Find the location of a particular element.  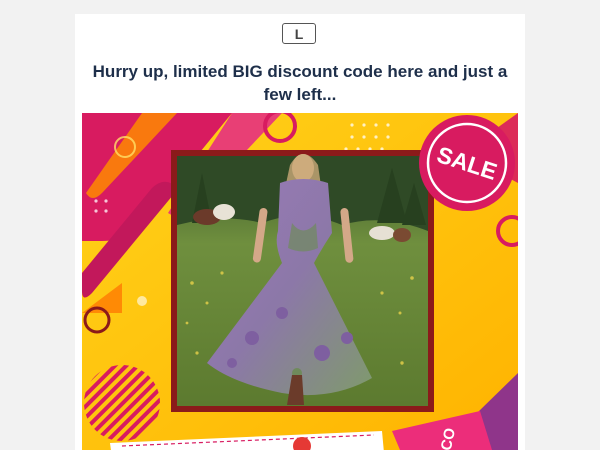

sale-badge: SALE is located at coordinates (467, 163).